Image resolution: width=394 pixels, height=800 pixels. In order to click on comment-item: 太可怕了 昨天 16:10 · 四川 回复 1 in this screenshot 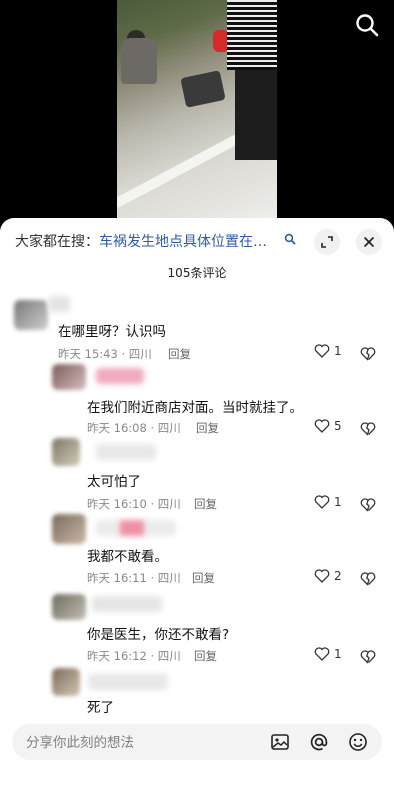, I will do `click(197, 476)`.